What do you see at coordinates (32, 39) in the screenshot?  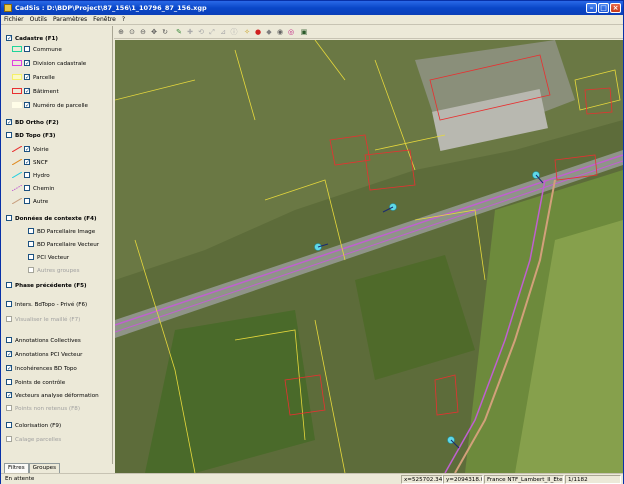 I see `layer-cadastre: ✓ Cadastre (F1)` at bounding box center [32, 39].